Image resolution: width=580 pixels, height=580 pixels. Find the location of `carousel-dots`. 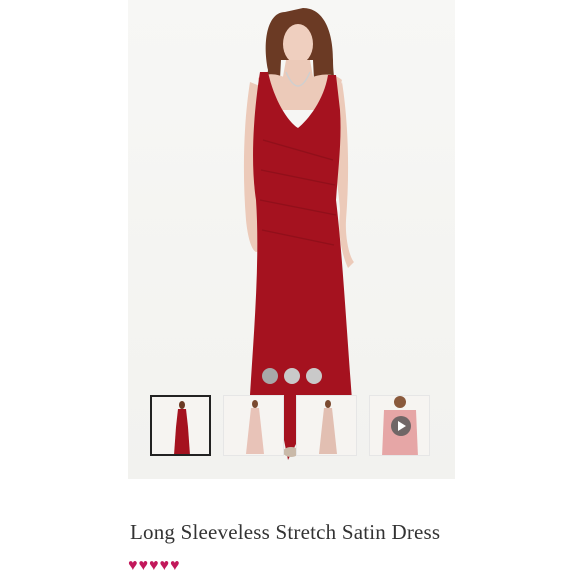

carousel-dots is located at coordinates (292, 376).